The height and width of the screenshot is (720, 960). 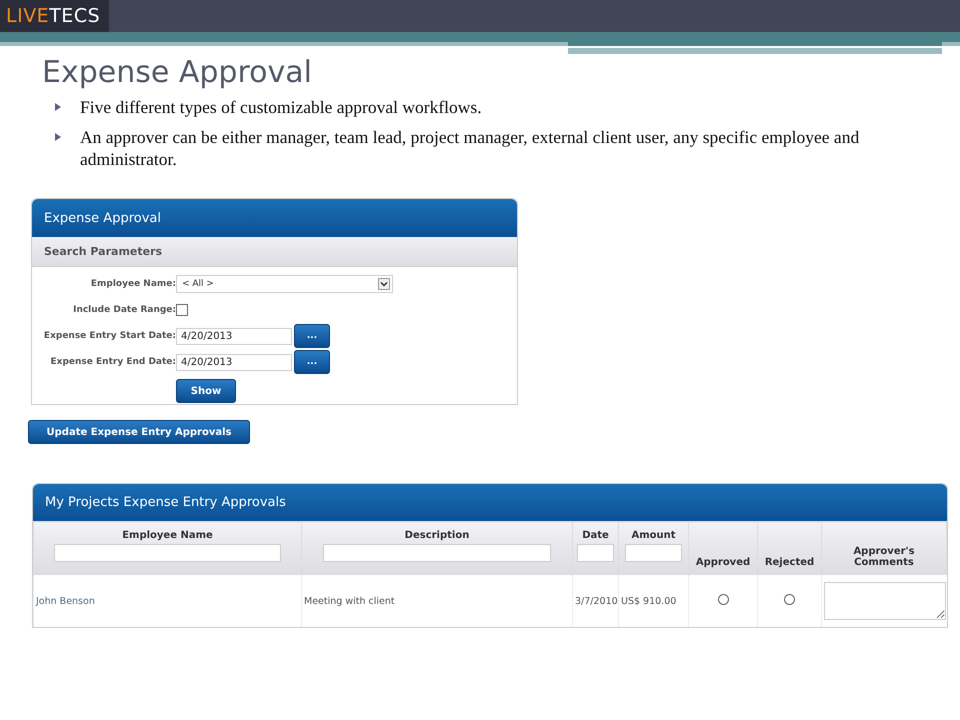 What do you see at coordinates (206, 391) in the screenshot?
I see `show-button: Show` at bounding box center [206, 391].